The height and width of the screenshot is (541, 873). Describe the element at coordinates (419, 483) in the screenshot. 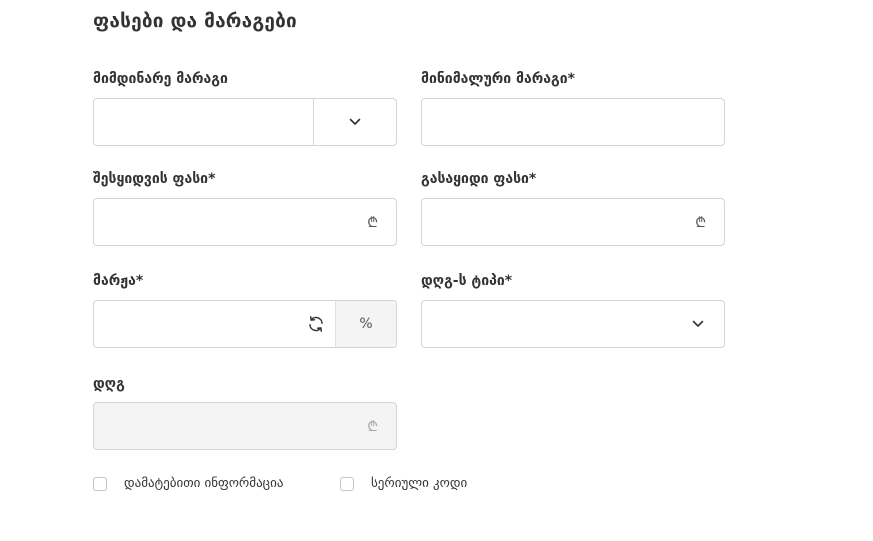

I see `serial-code-label: სერიული კოდი` at that location.